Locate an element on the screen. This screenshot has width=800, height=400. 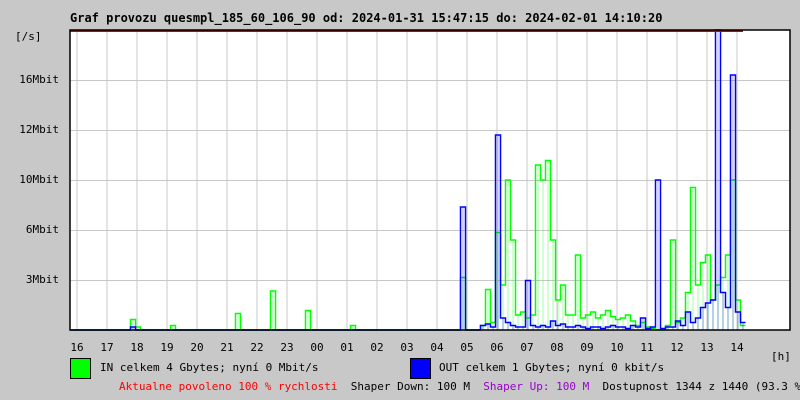
shaper-down-label: Shaper Down: is located at coordinates (390, 386).